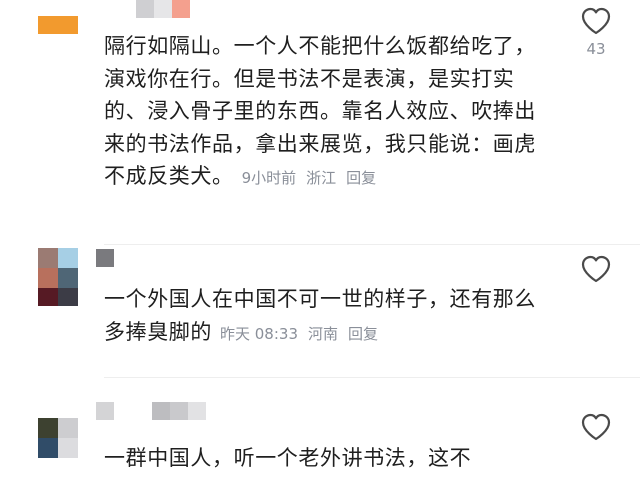 The height and width of the screenshot is (486, 640). What do you see at coordinates (288, 458) in the screenshot?
I see `comment-body: 一群中国人，听一个老外讲书法，这不` at bounding box center [288, 458].